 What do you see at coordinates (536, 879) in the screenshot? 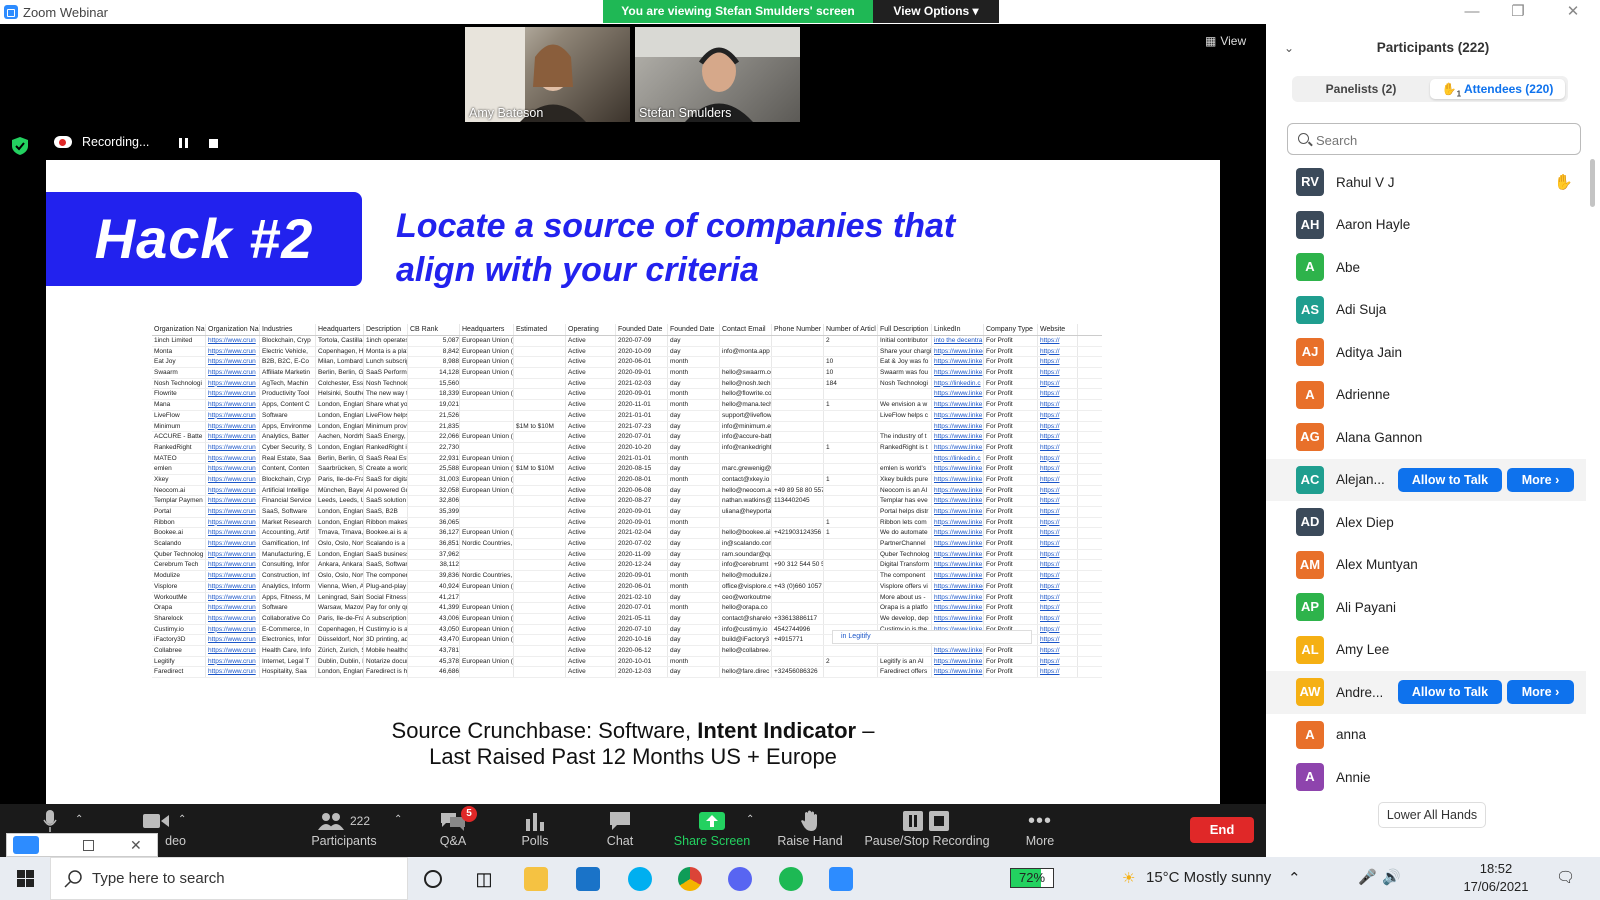
I see `file-explorer-icon` at bounding box center [536, 879].